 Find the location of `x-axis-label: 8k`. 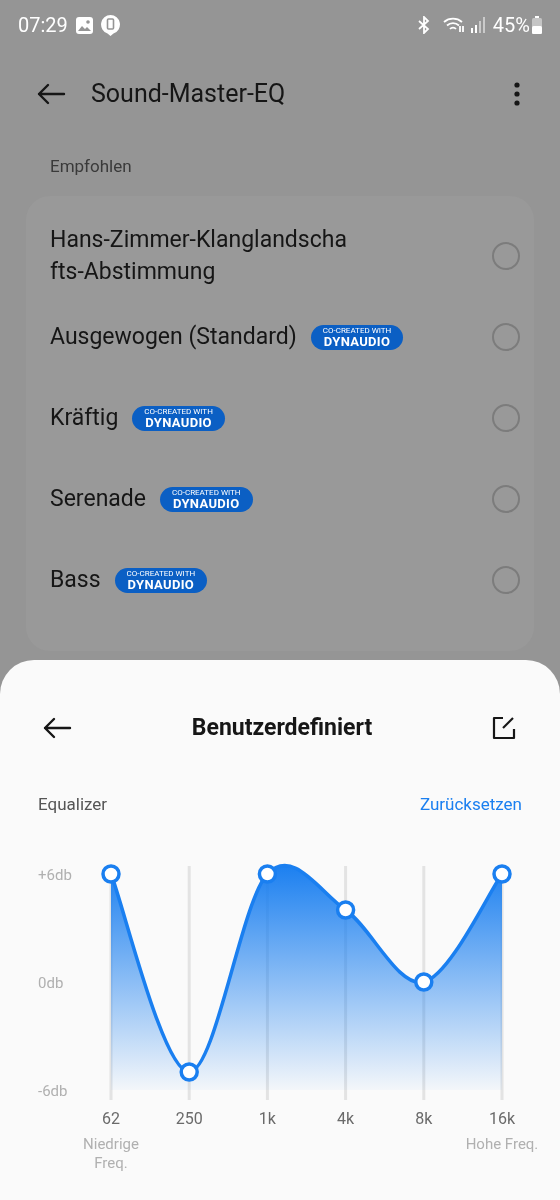

x-axis-label: 8k is located at coordinates (424, 1118).